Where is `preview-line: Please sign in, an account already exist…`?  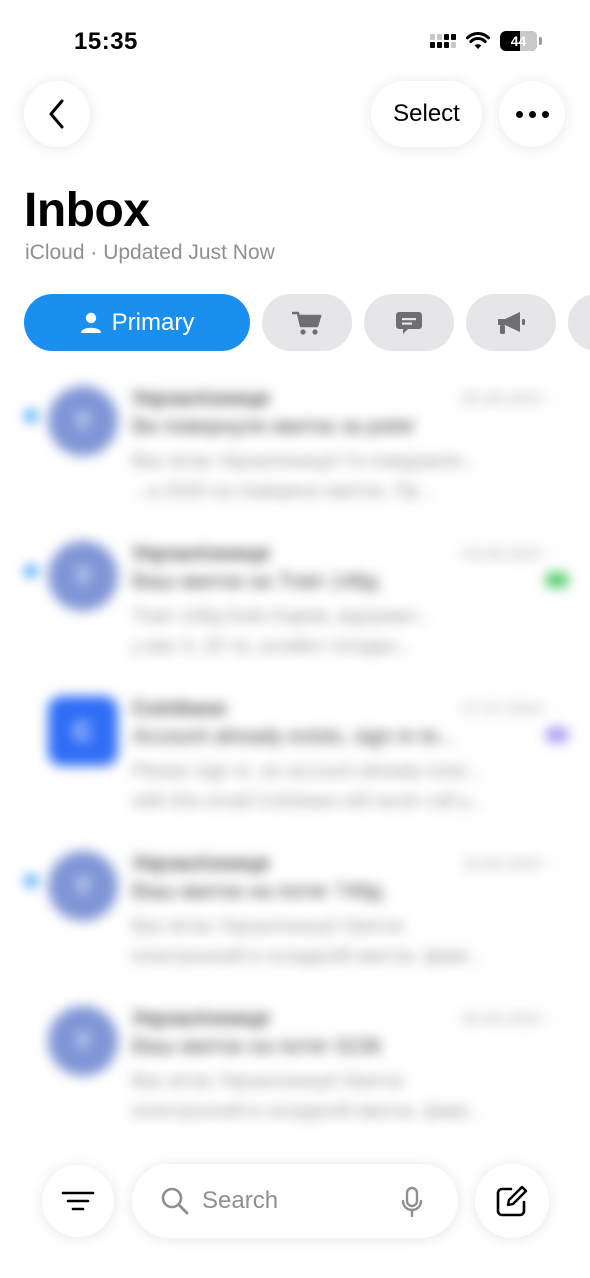
preview-line: Please sign in, an account already exist… is located at coordinates (307, 771).